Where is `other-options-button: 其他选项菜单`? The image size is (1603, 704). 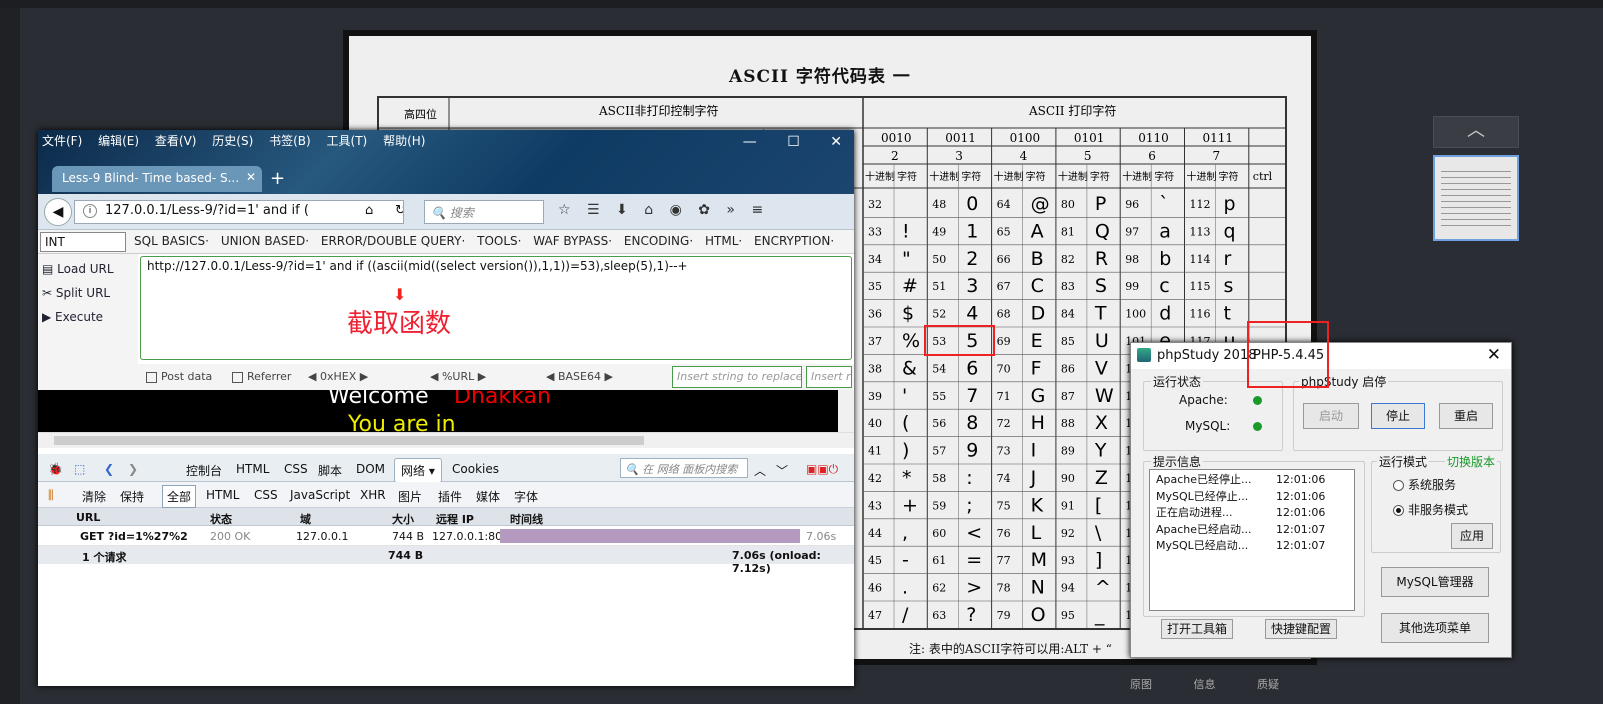 other-options-button: 其他选项菜单 is located at coordinates (1435, 628).